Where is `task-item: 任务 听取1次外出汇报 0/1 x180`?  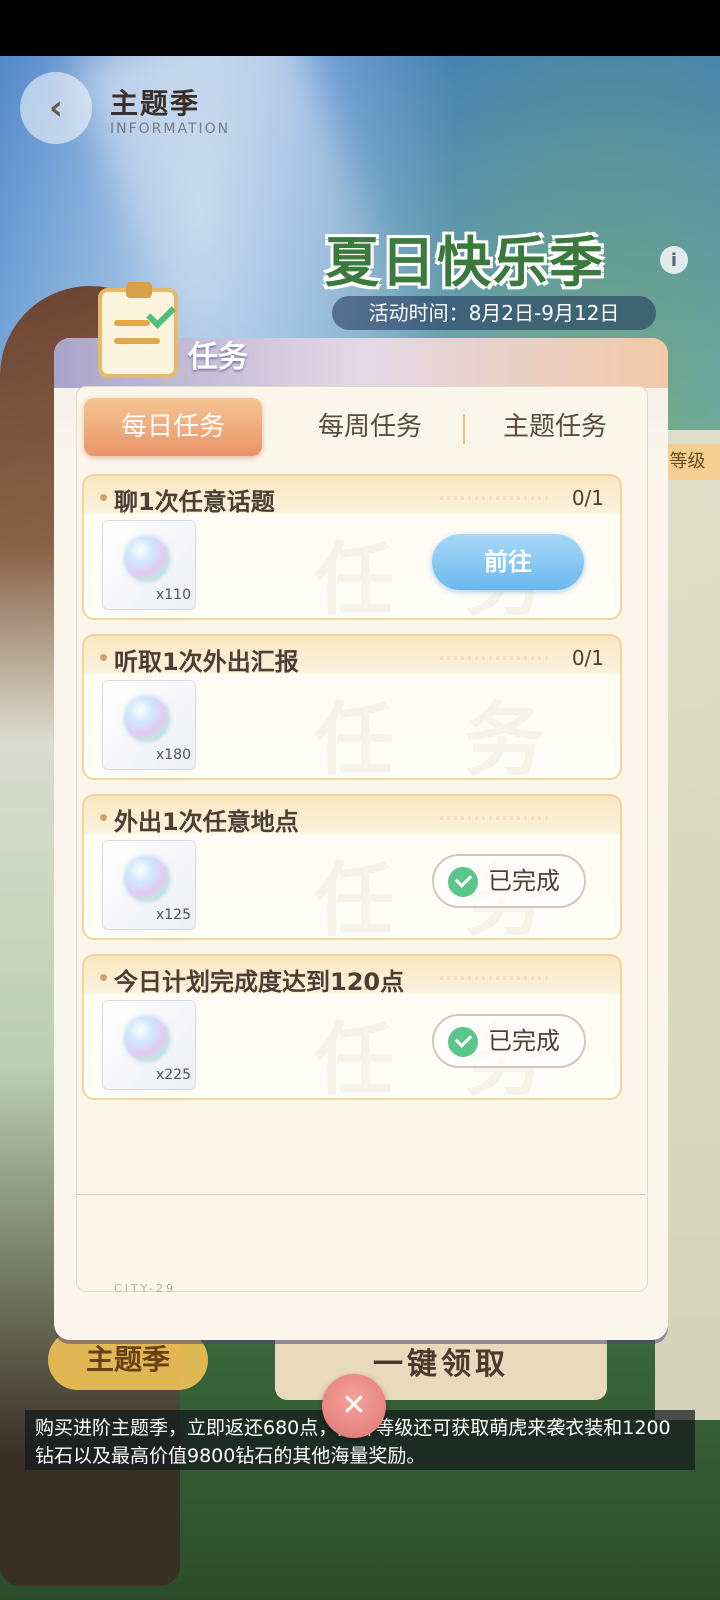
task-item: 任务 听取1次外出汇报 0/1 x180 is located at coordinates (352, 710).